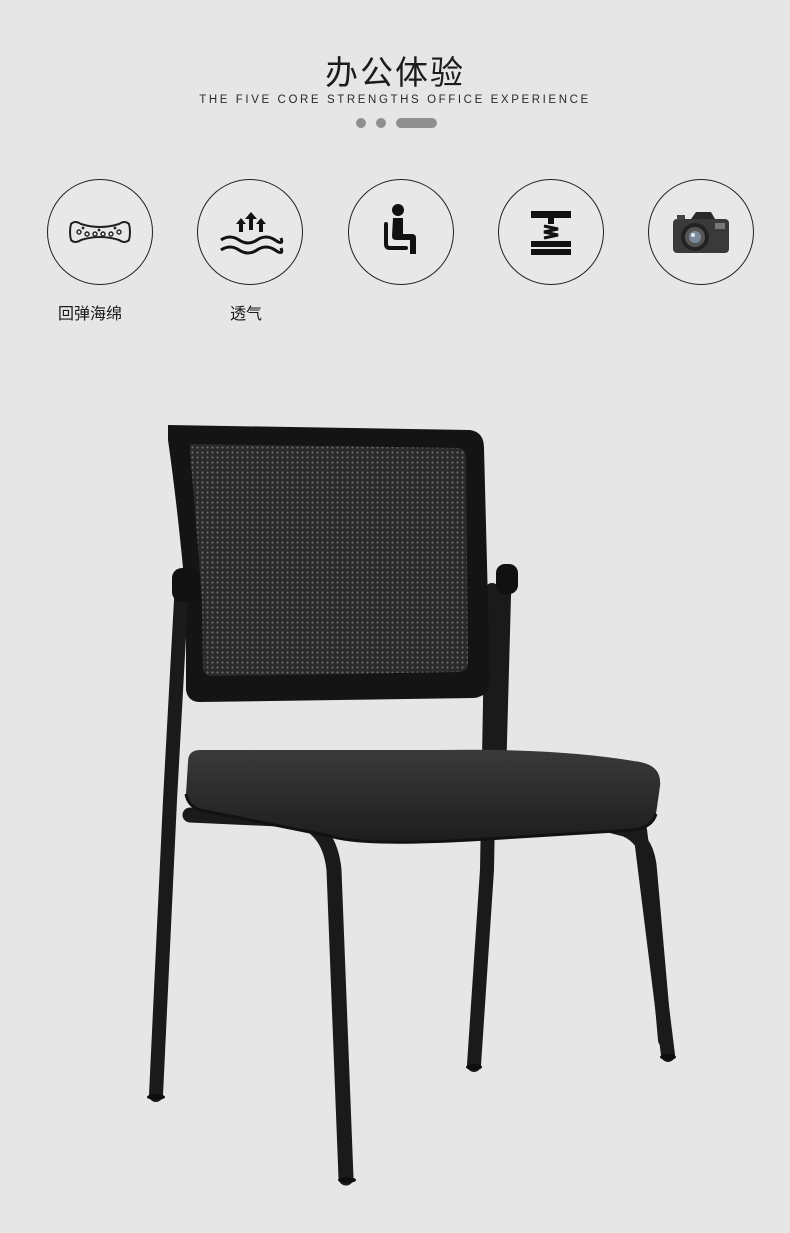 This screenshot has width=790, height=1233. I want to click on seated-person-icon, so click(400, 229).